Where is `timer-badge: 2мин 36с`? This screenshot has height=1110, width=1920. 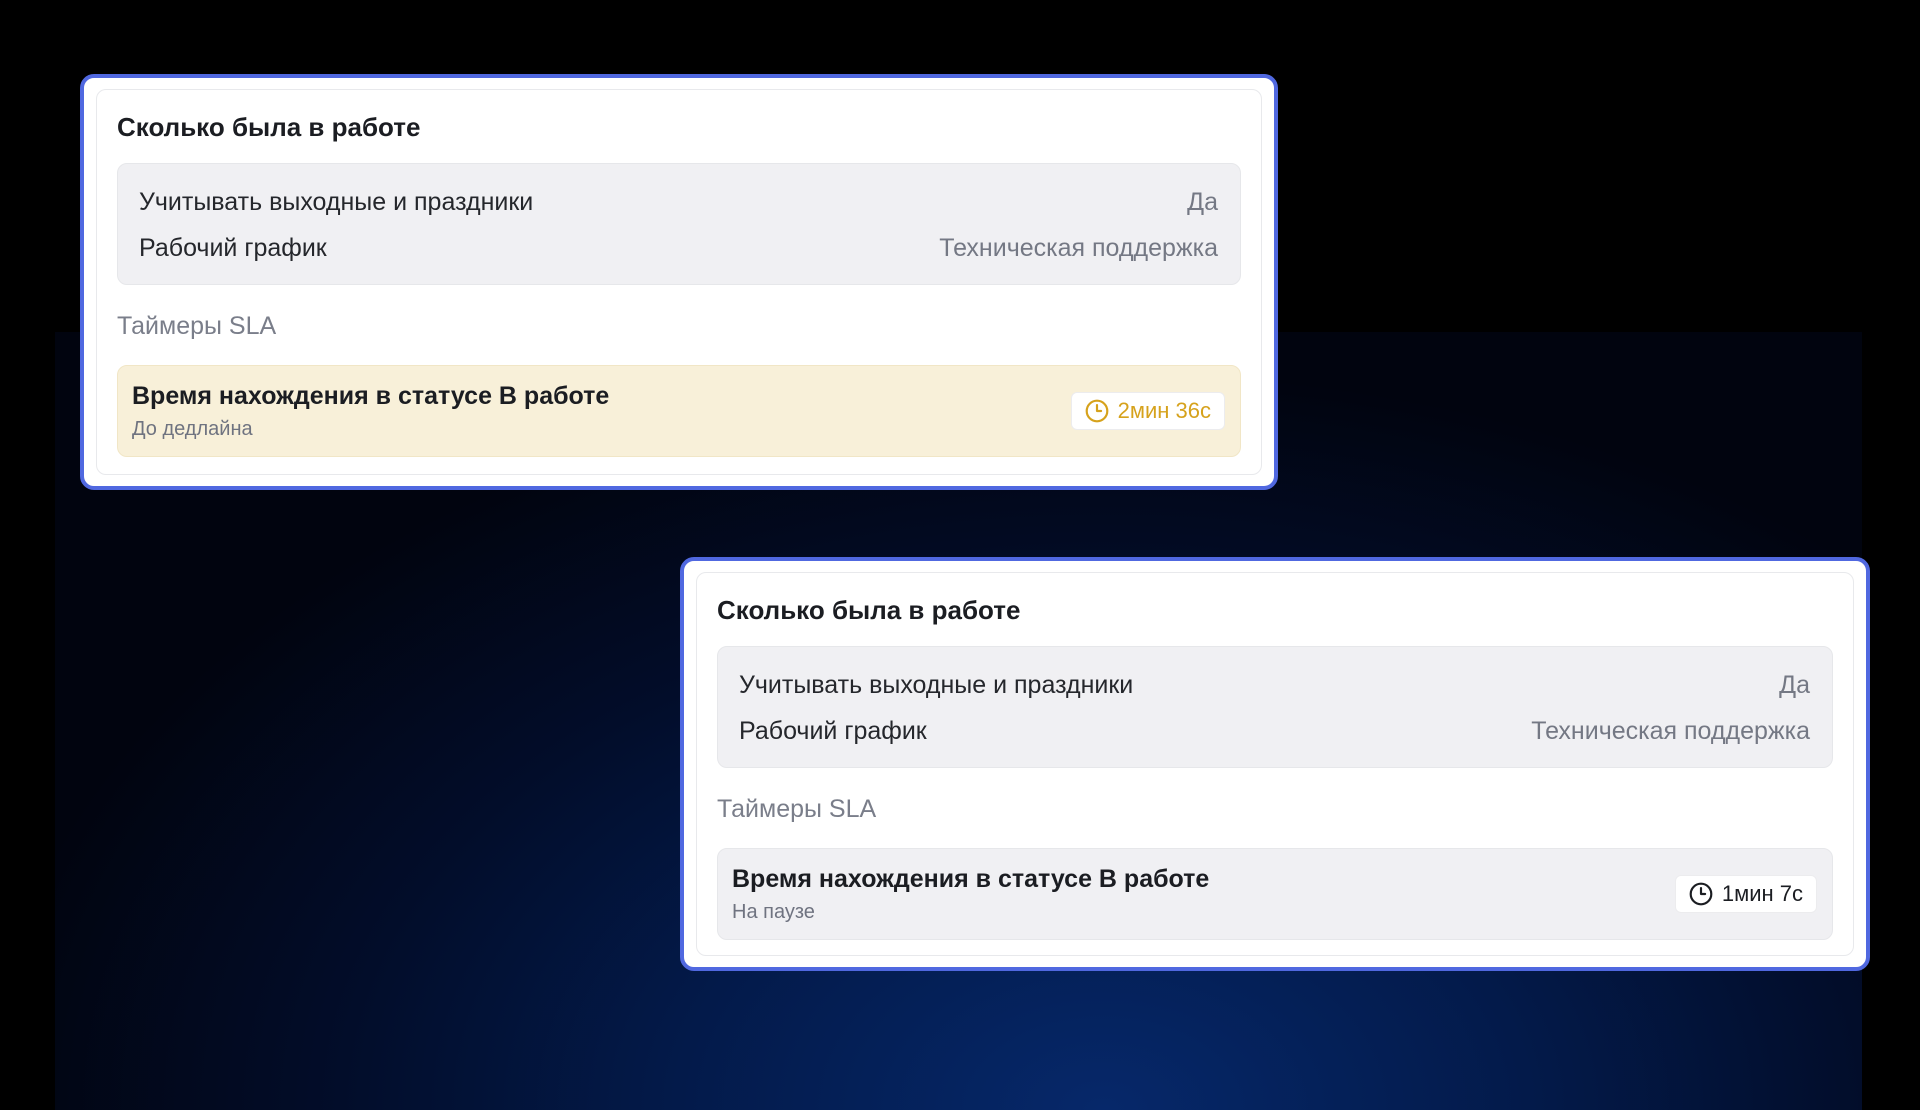 timer-badge: 2мин 36с is located at coordinates (1147, 411).